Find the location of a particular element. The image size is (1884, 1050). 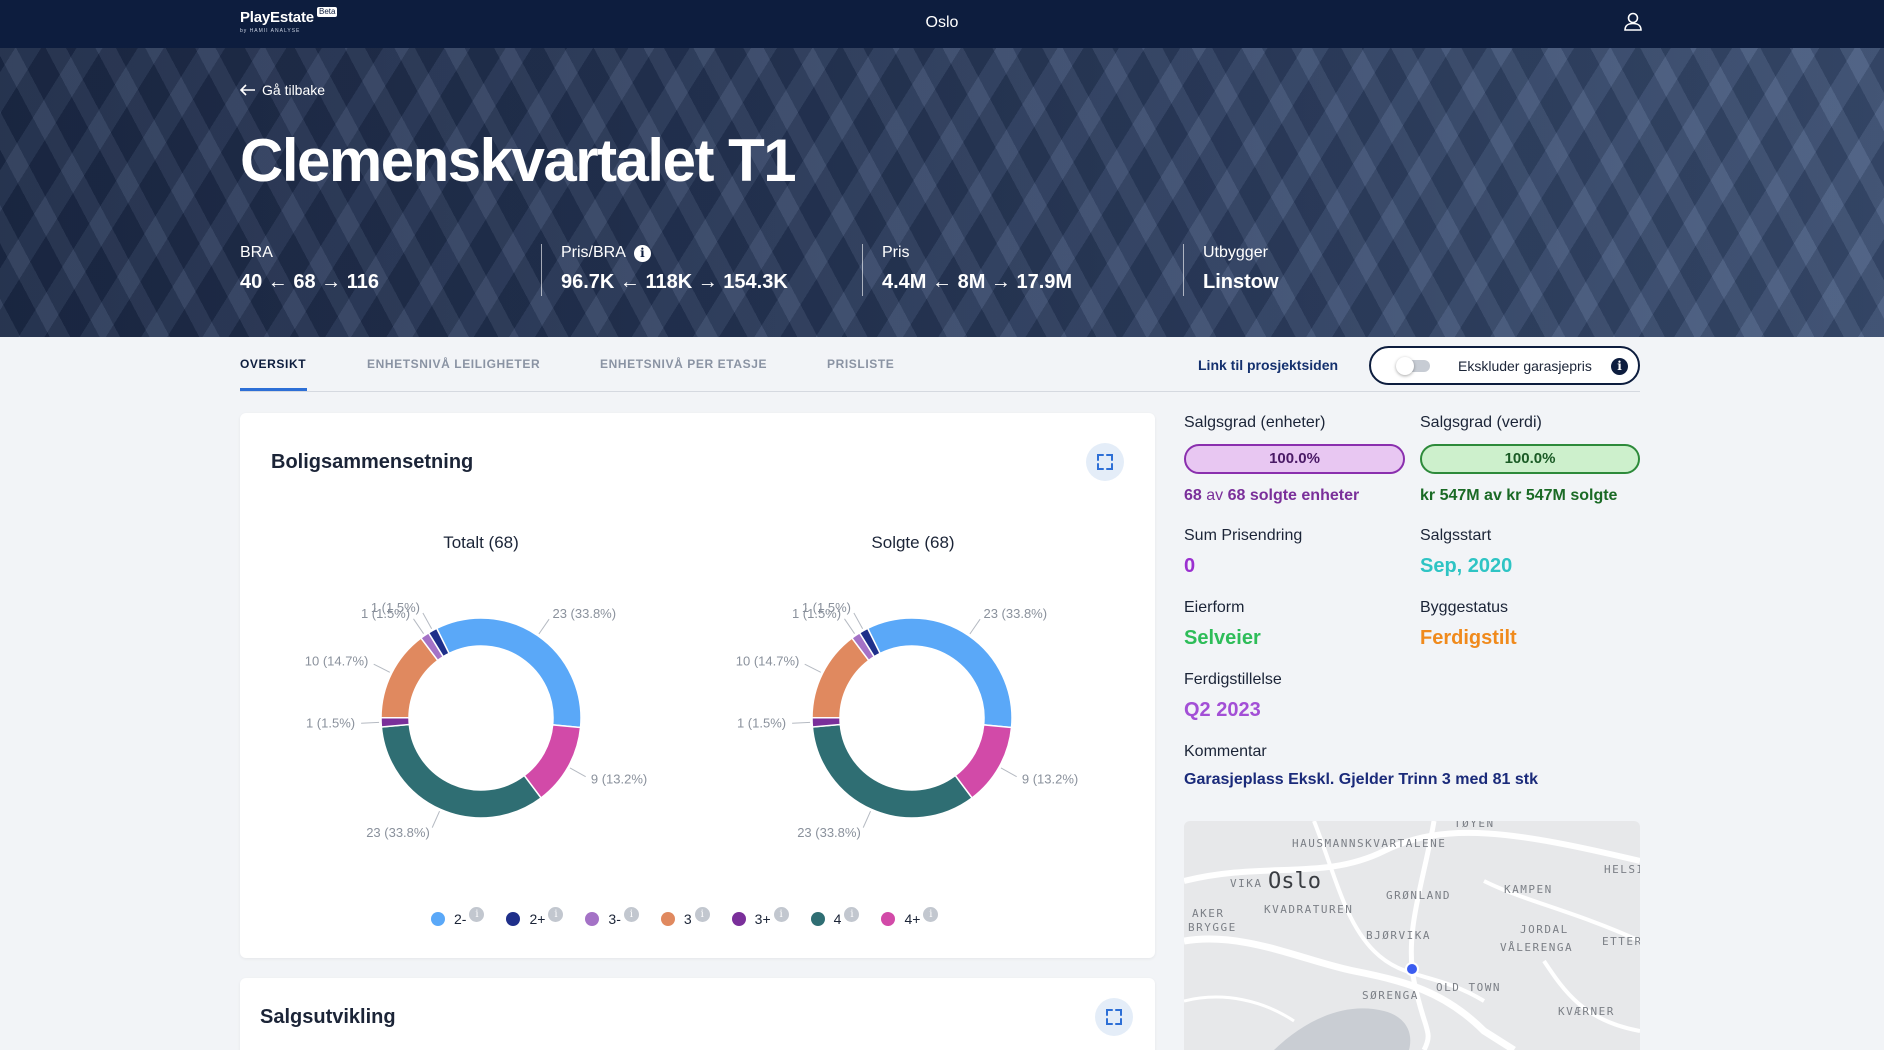

exclude-garage-toggle: Ekskluder garasjepris i is located at coordinates (1504, 365).